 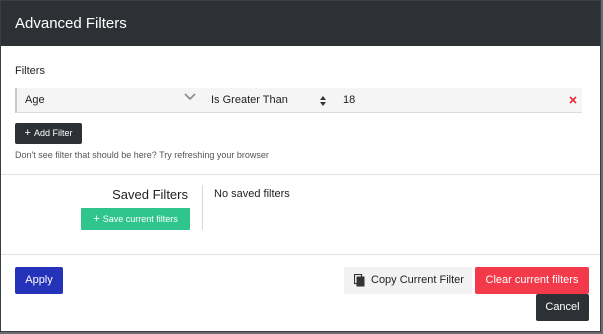 I want to click on clear-current-filters-button: Clear current filters, so click(x=532, y=280).